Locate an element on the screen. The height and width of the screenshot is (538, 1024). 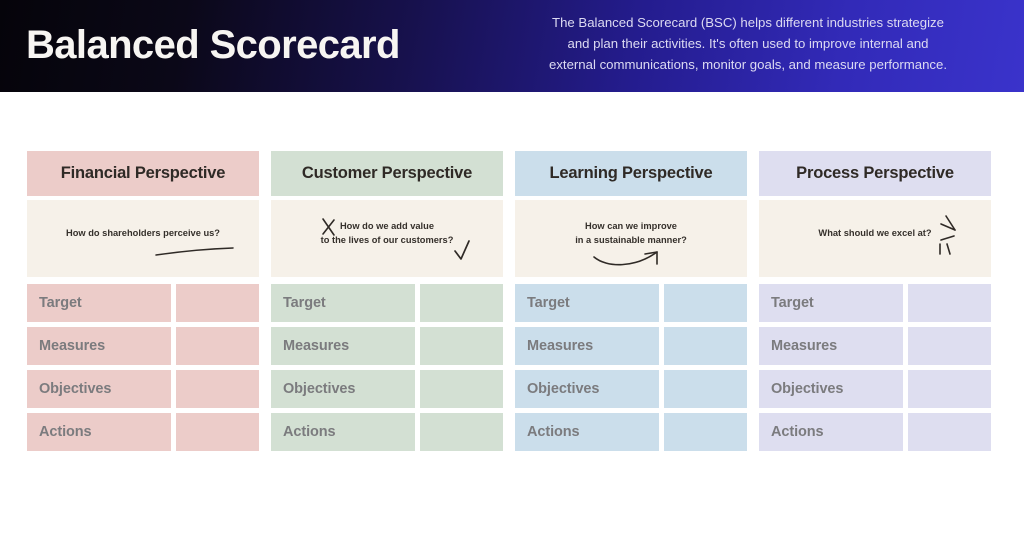
curved-arrow-icon is located at coordinates (625, 258).